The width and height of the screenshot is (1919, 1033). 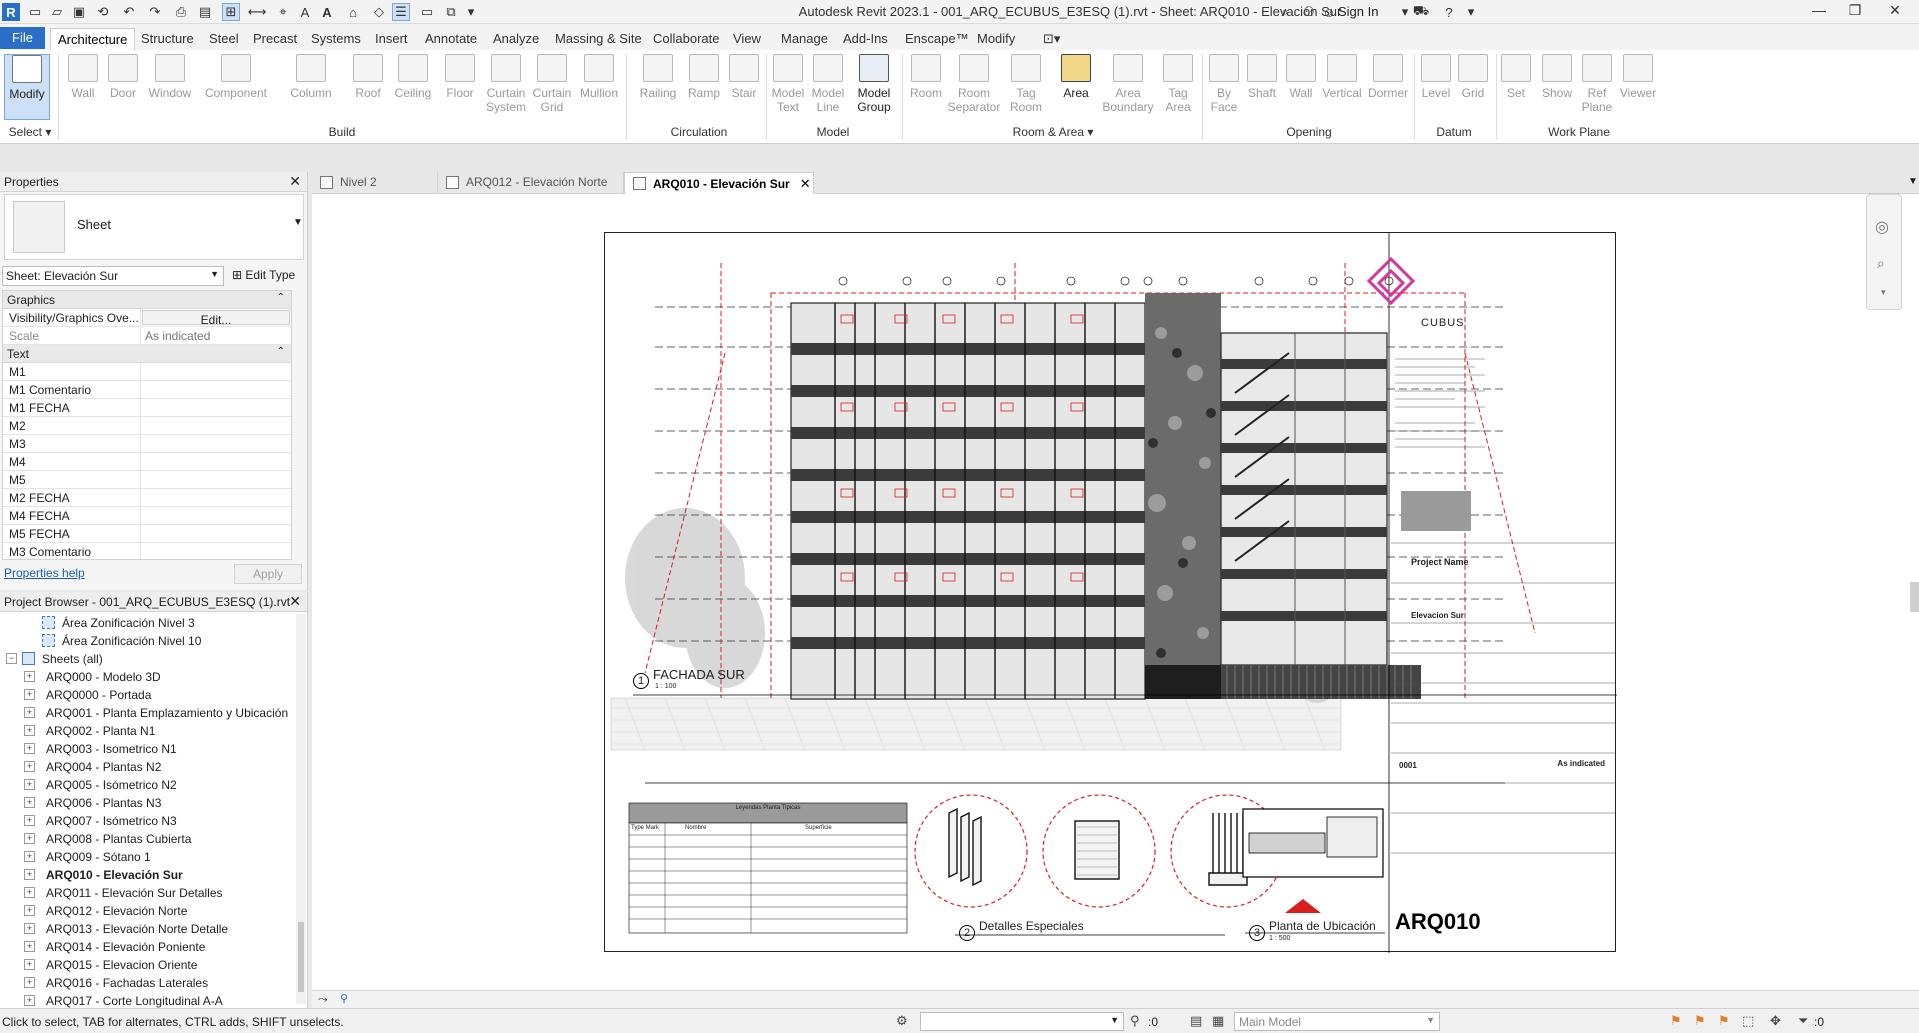 I want to click on view-tab-active: ARQ010 - Elevación Sur ✕, so click(x=719, y=183).